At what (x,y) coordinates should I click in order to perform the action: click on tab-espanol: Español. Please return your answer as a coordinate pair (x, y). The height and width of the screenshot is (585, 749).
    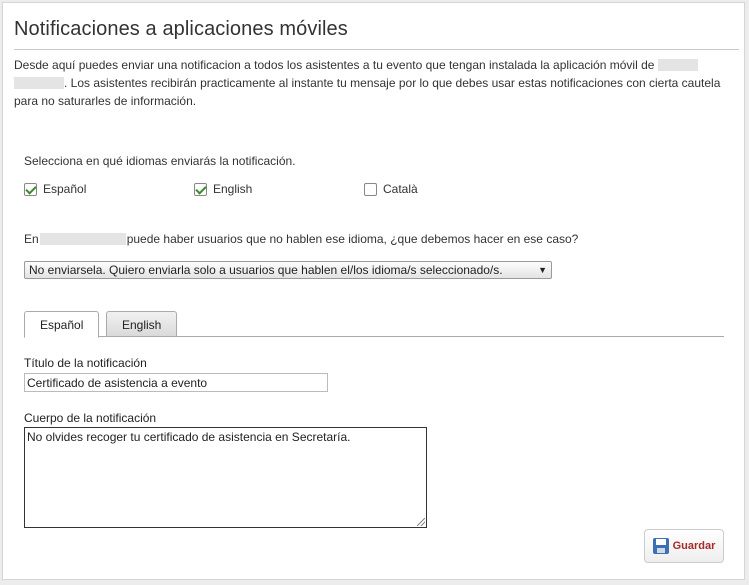
    Looking at the image, I should click on (62, 324).